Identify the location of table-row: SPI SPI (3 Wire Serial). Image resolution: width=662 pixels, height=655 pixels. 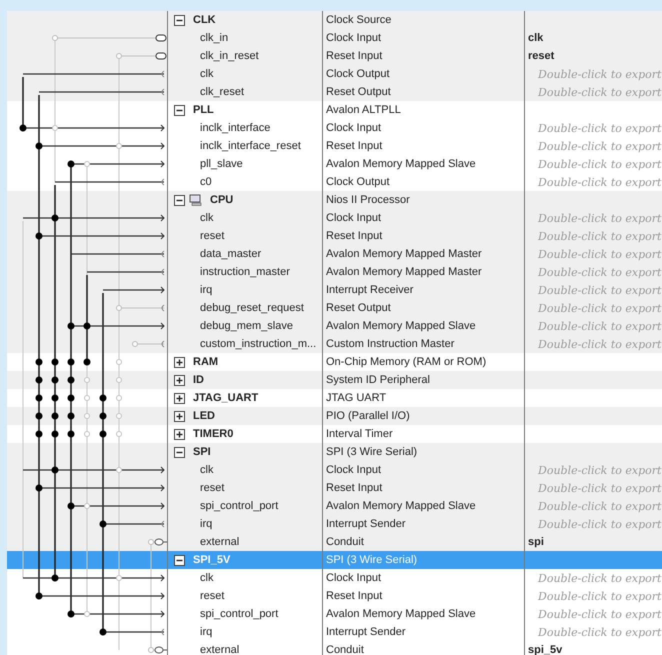
(415, 452).